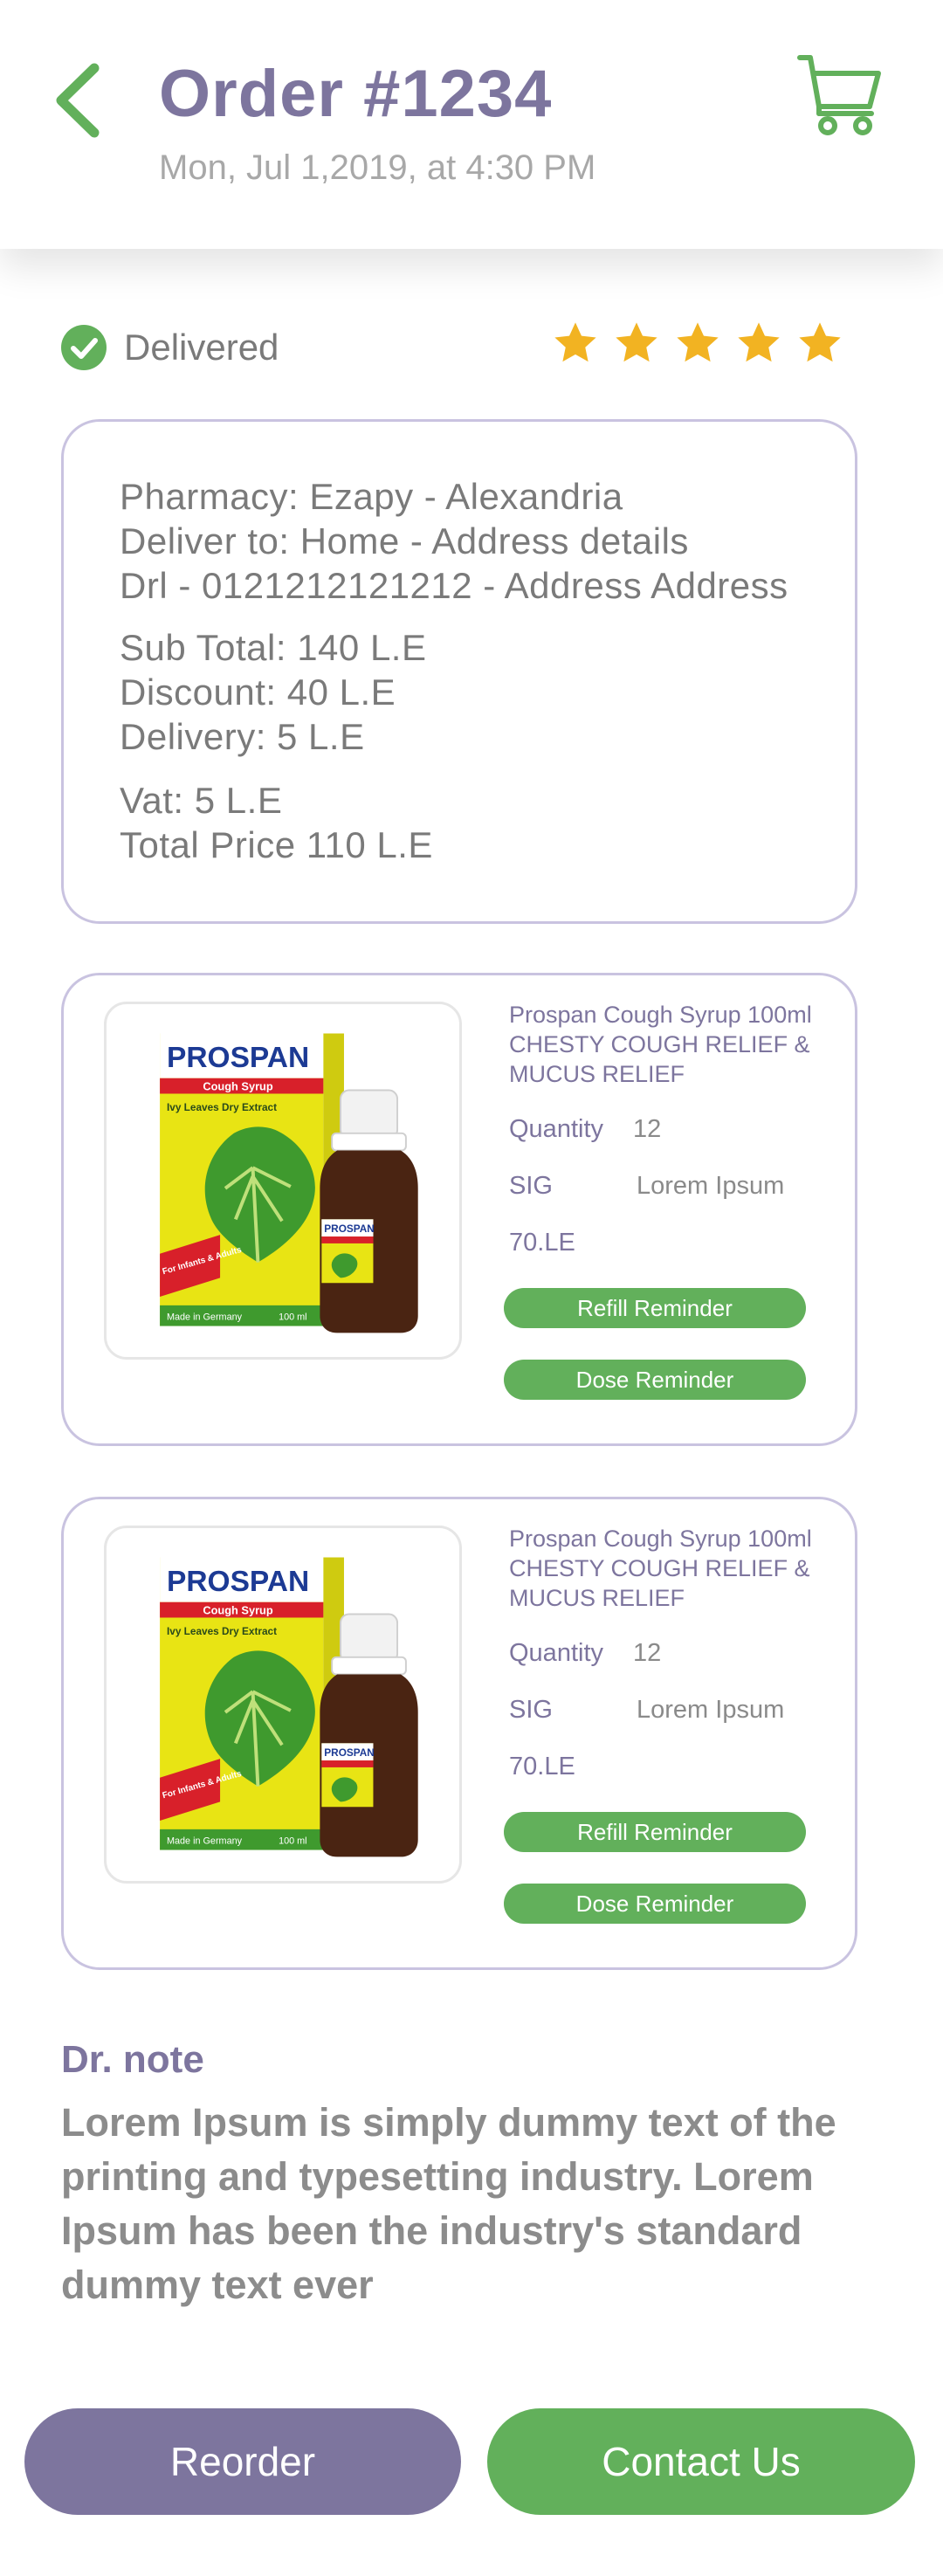 This screenshot has height=2576, width=943. I want to click on delivery-status: Delivered, so click(170, 347).